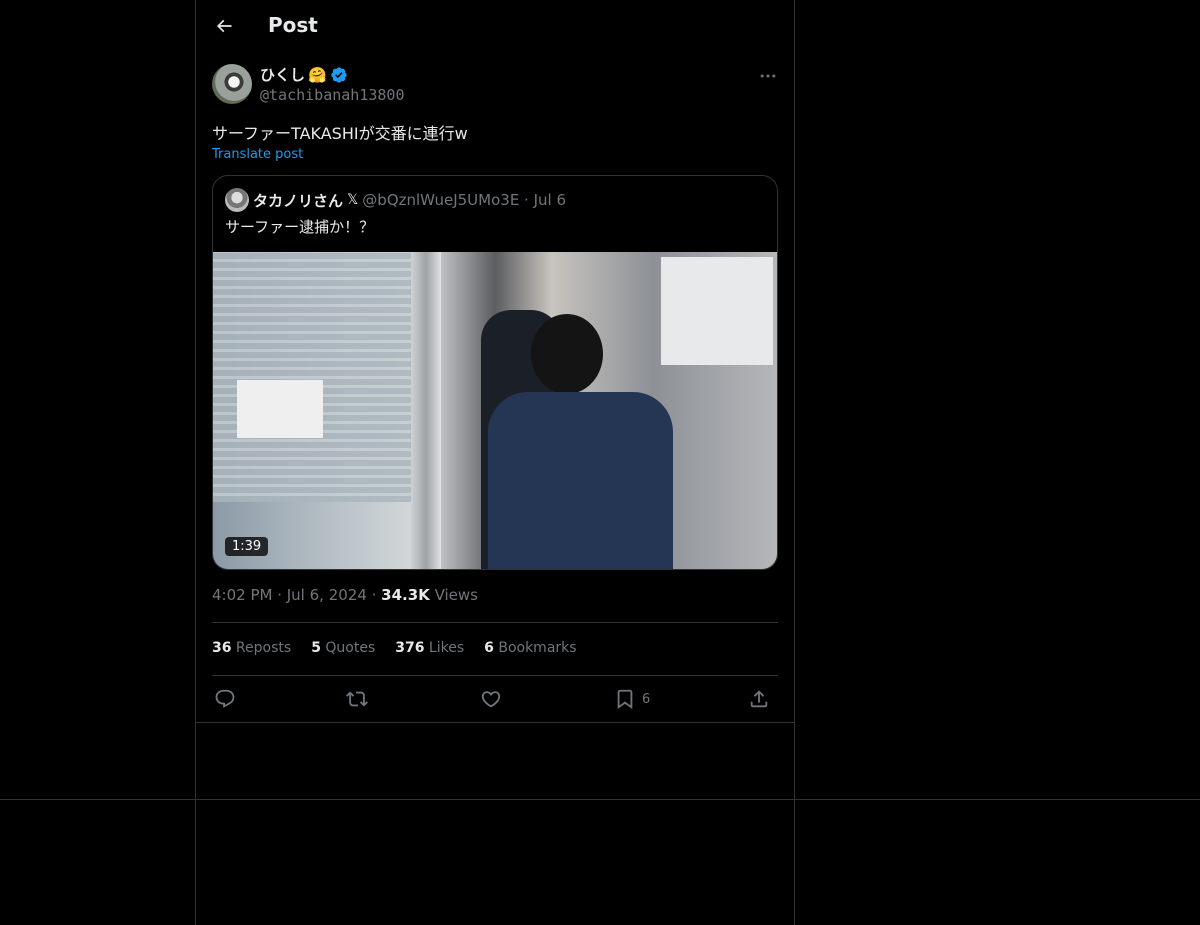 This screenshot has height=925, width=1200. Describe the element at coordinates (495, 86) in the screenshot. I see `post-author: ひくし 🤗 @tachibanah13800` at that location.